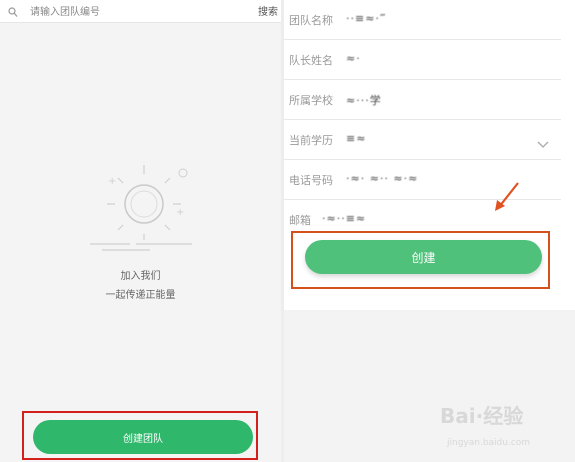 The image size is (575, 462). I want to click on field-leader-name: 队长姓名 ≈·, so click(422, 60).